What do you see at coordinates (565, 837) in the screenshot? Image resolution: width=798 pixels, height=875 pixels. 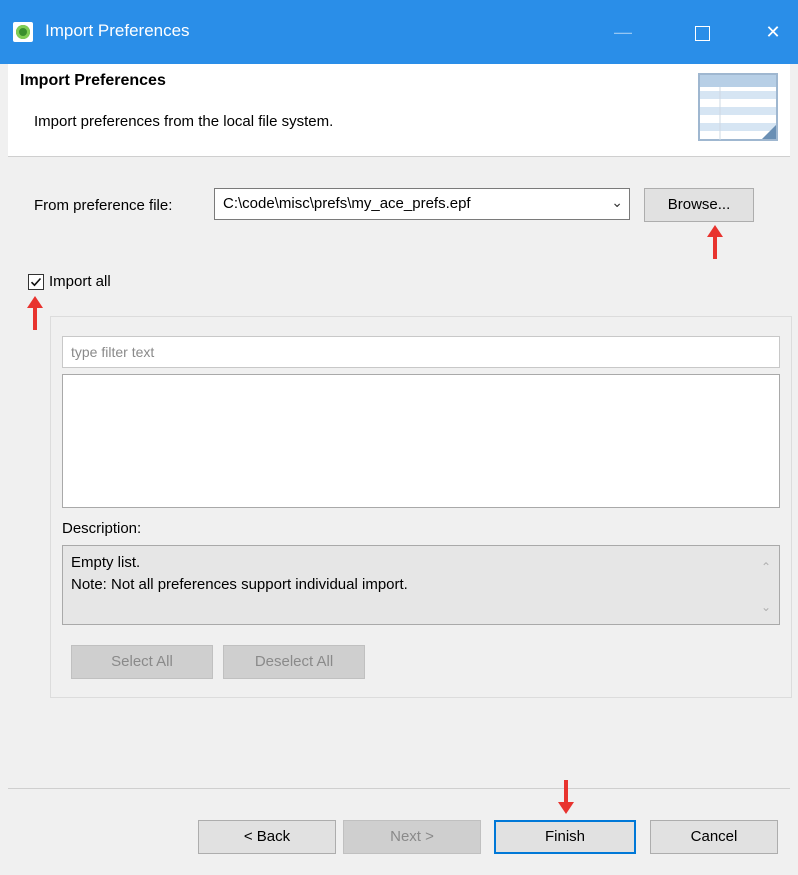 I see `finish-button: Finish` at bounding box center [565, 837].